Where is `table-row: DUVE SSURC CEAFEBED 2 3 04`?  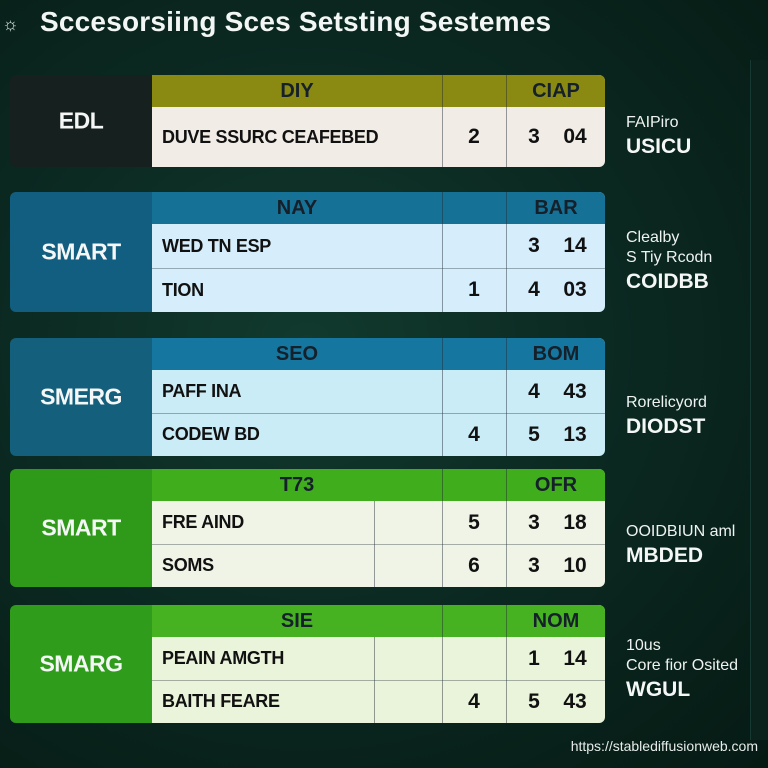 table-row: DUVE SSURC CEAFEBED 2 3 04 is located at coordinates (378, 137).